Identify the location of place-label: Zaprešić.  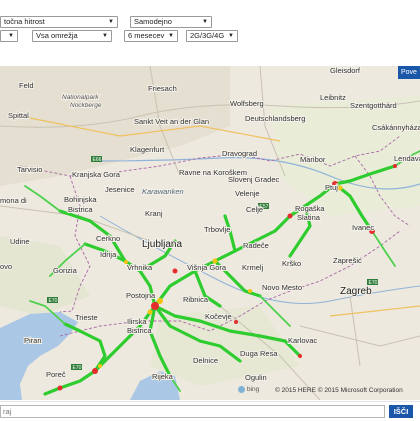
(347, 260).